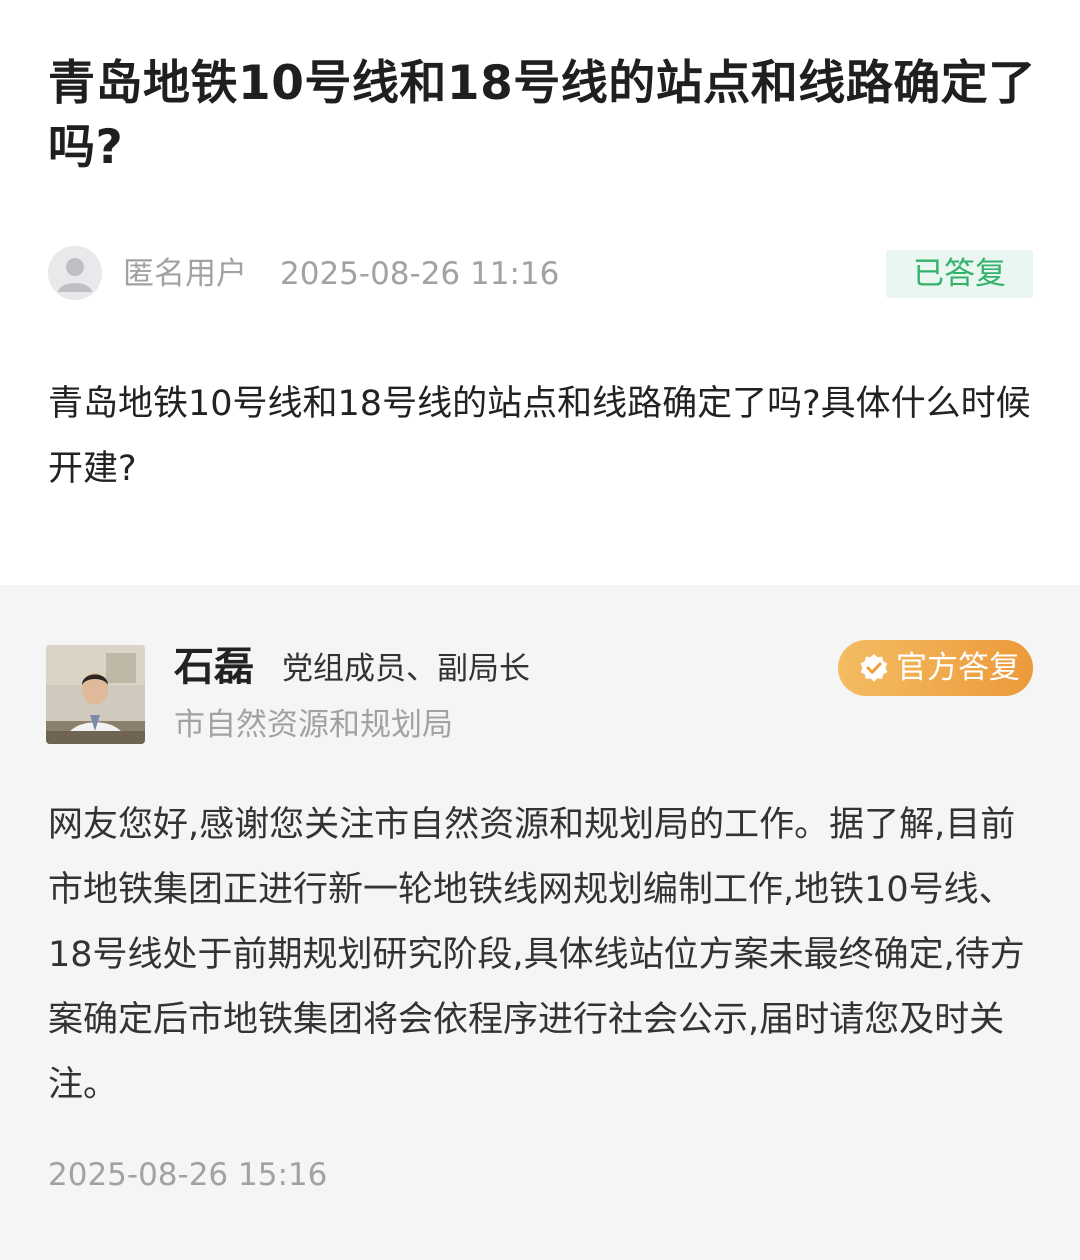 The image size is (1080, 1260). I want to click on verified-check-icon, so click(874, 668).